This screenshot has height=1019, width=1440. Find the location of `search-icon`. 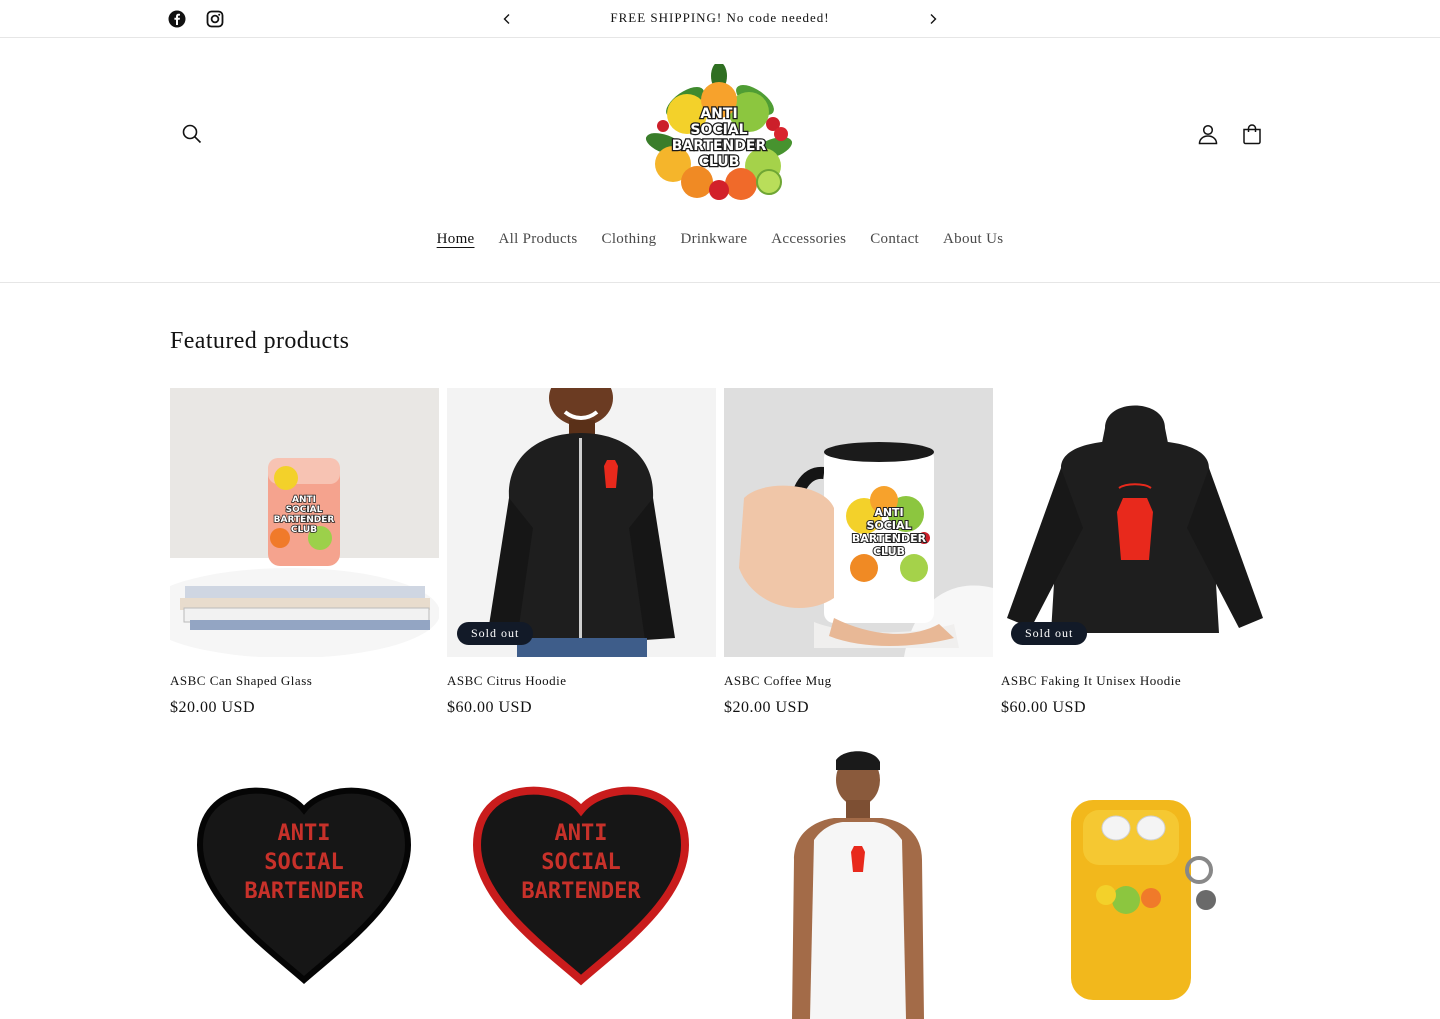

search-icon is located at coordinates (192, 134).